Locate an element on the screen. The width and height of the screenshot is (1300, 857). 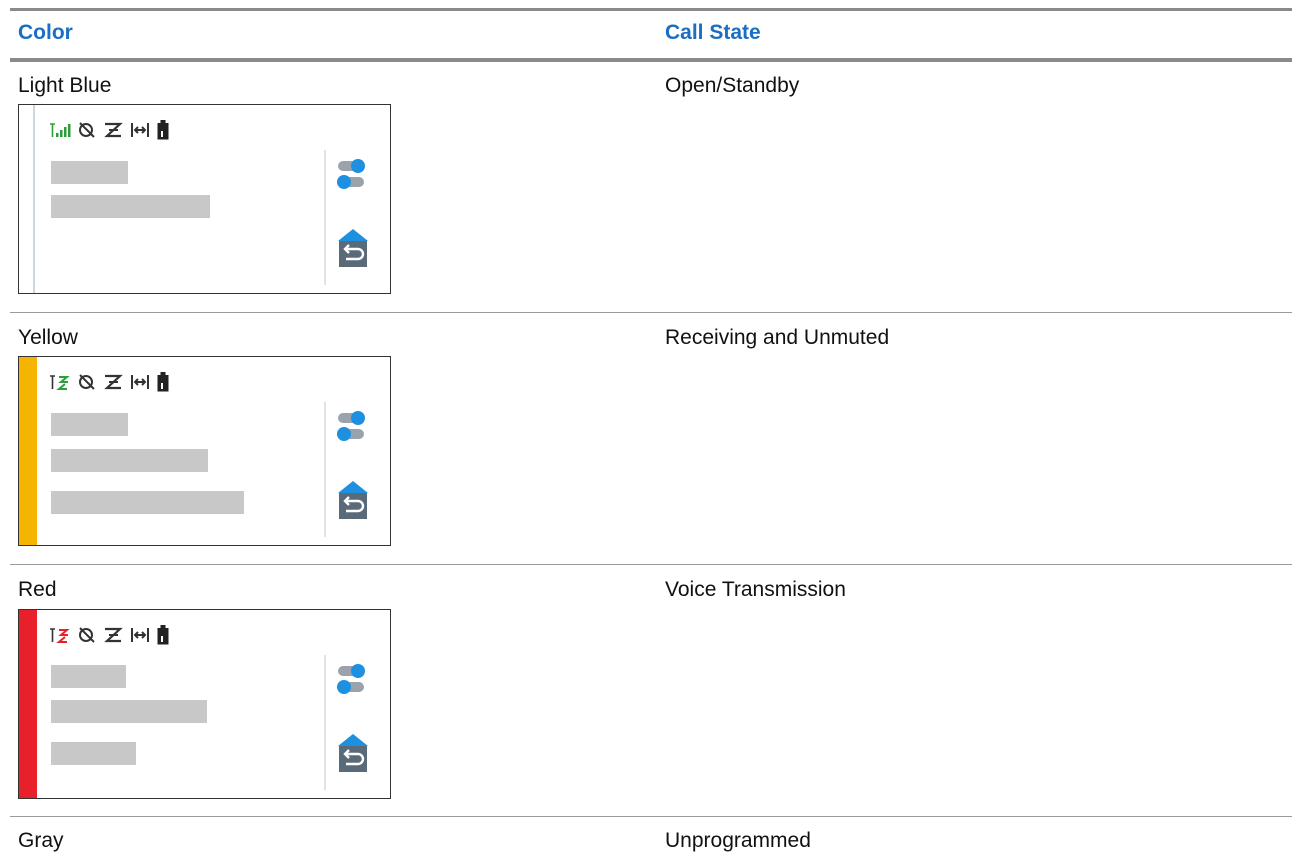
display-panel-light-blue is located at coordinates (204, 199).